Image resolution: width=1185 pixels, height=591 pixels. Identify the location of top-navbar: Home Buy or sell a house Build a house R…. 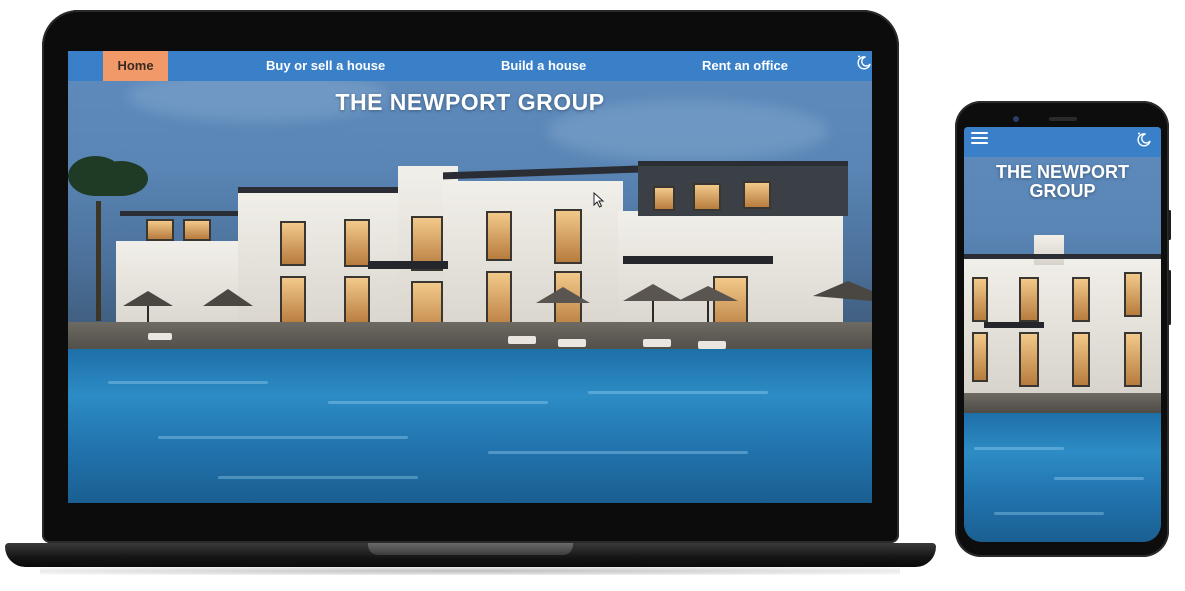
(470, 66).